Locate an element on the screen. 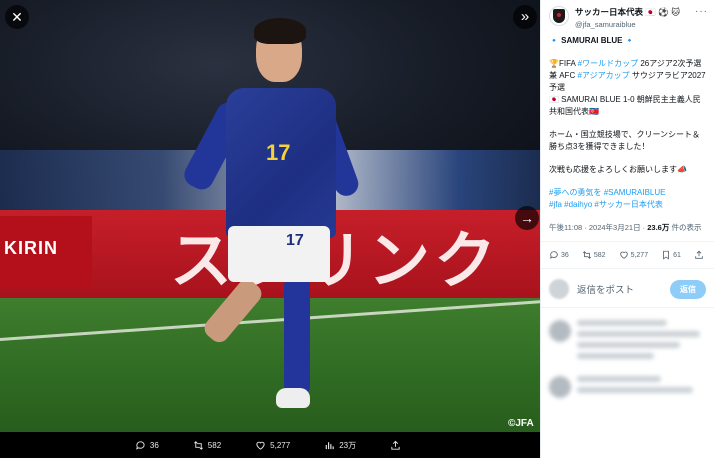 The width and height of the screenshot is (714, 458). hashtag-3: #jfa is located at coordinates (555, 204).